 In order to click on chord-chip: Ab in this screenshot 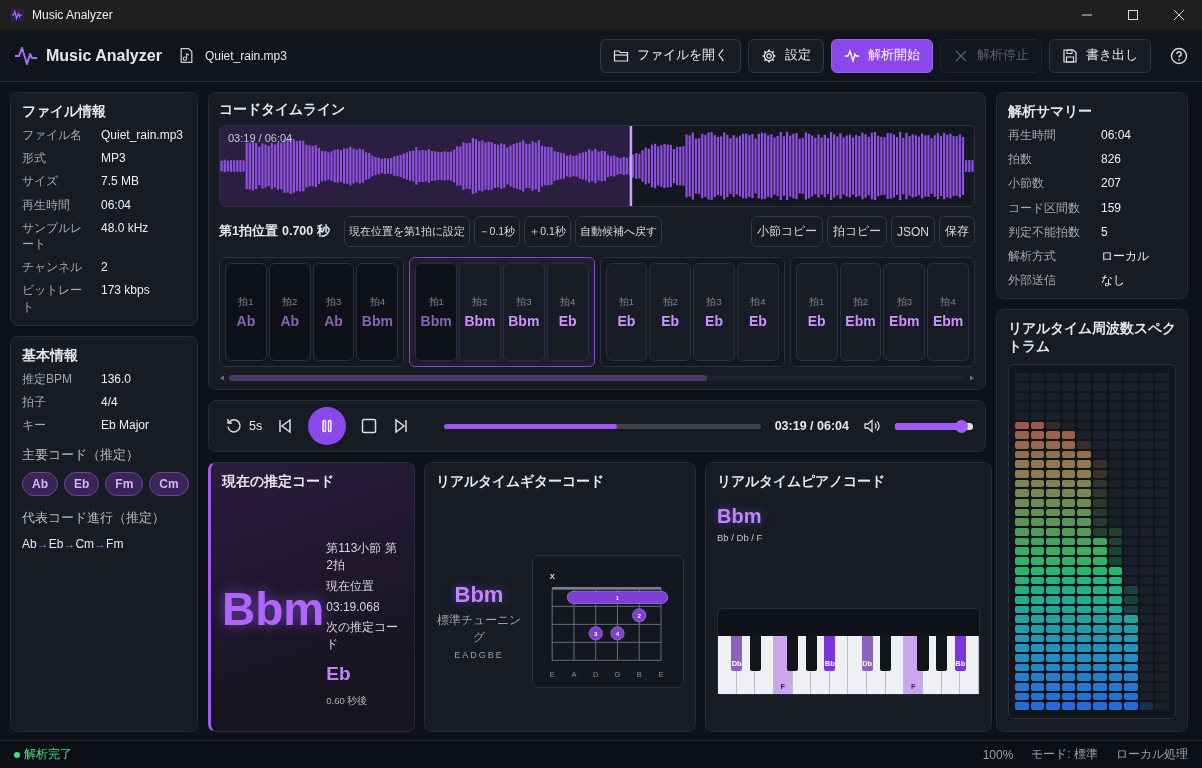, I will do `click(40, 484)`.